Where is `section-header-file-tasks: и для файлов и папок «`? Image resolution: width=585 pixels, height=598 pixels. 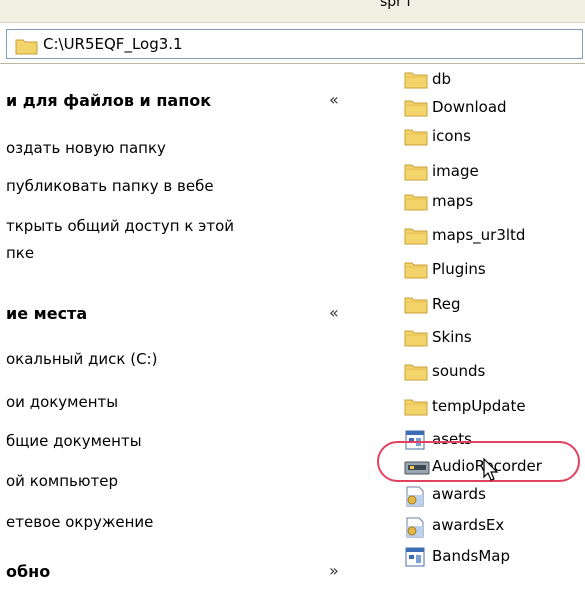
section-header-file-tasks: и для файлов и папок « is located at coordinates (180, 102).